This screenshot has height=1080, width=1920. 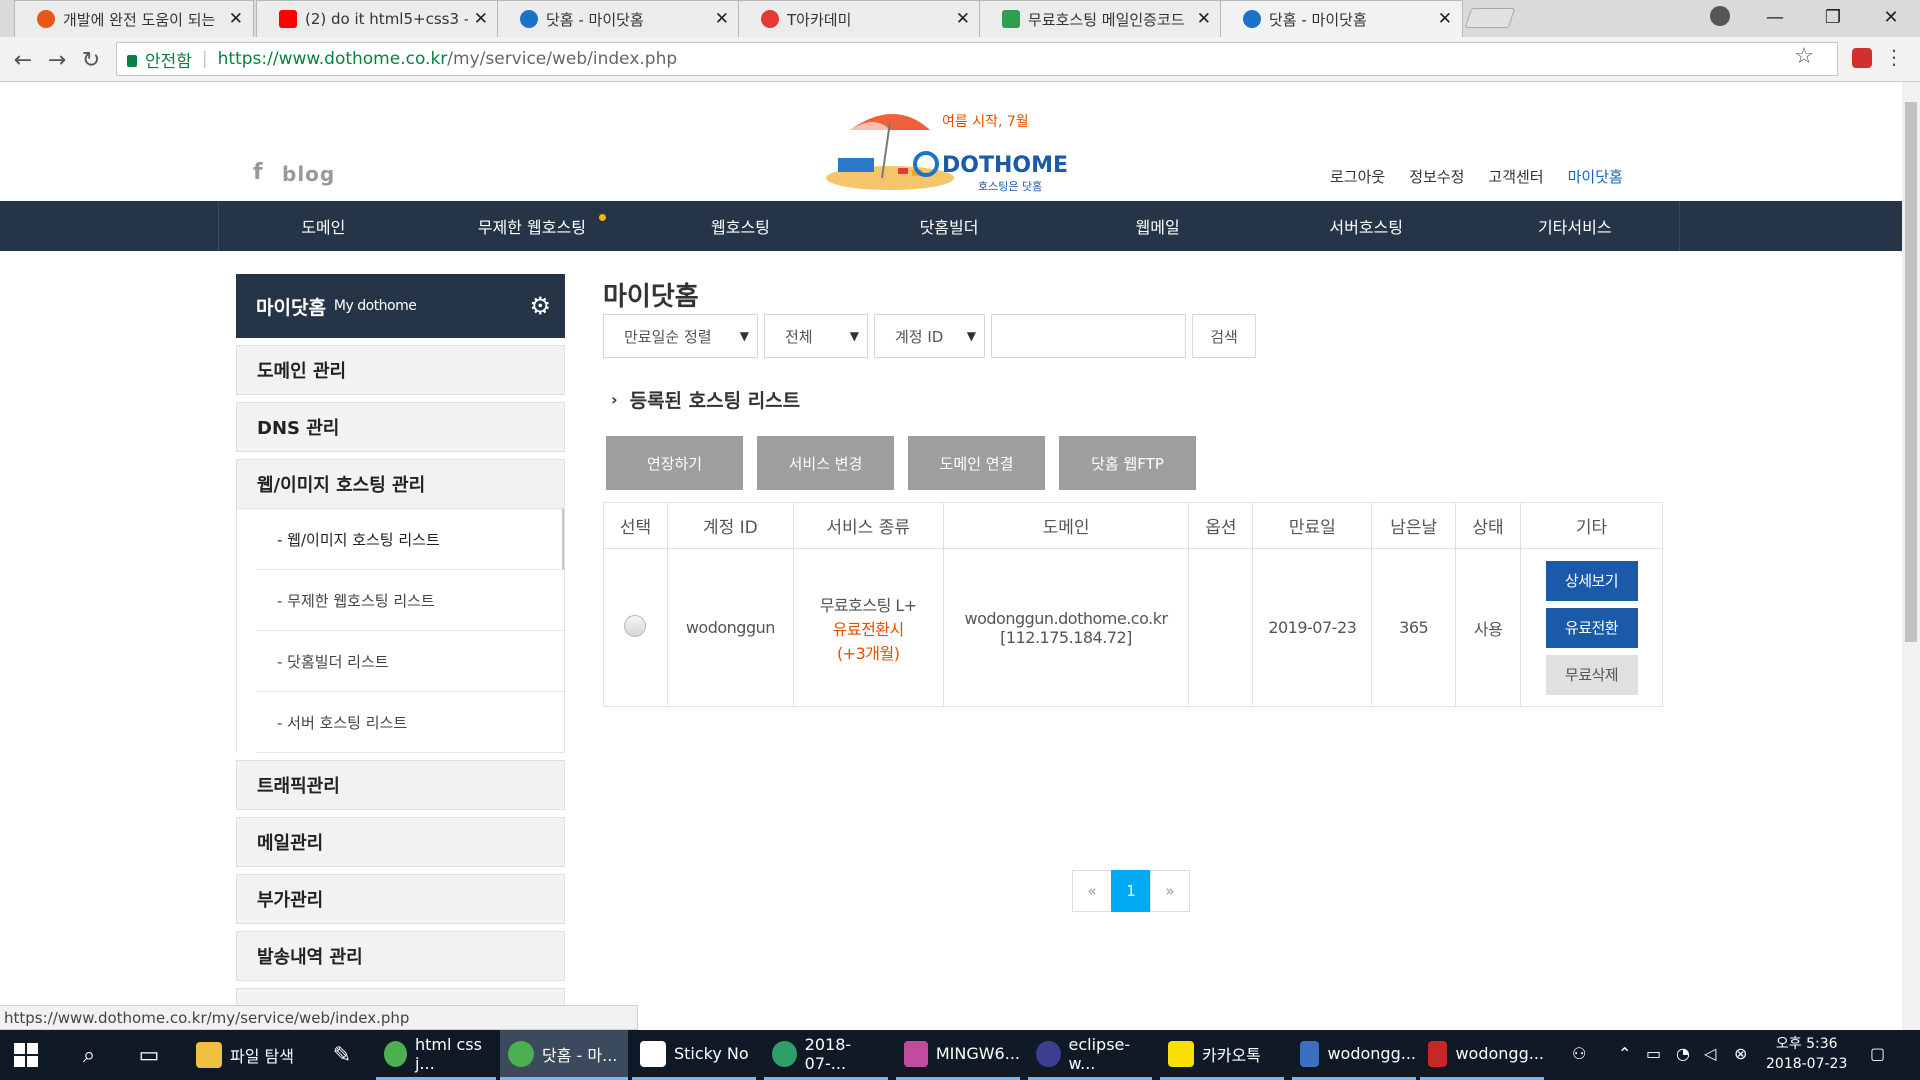 What do you see at coordinates (1224, 336) in the screenshot?
I see `search-button: 검색` at bounding box center [1224, 336].